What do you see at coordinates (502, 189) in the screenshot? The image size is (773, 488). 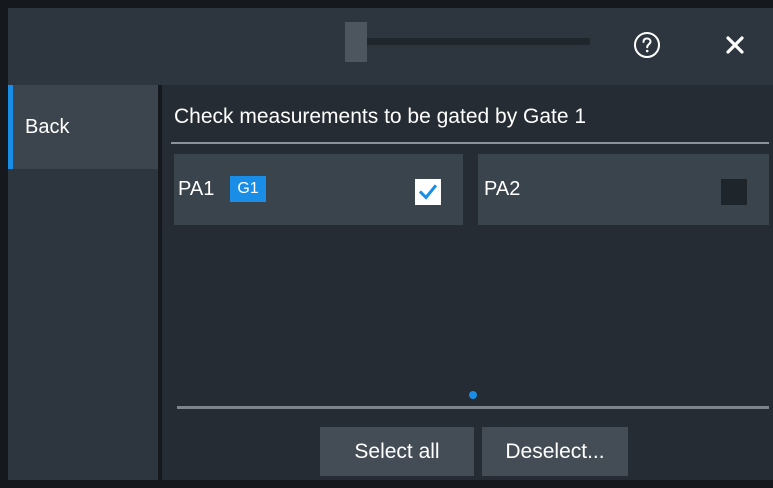 I see `measurement-label: PA2` at bounding box center [502, 189].